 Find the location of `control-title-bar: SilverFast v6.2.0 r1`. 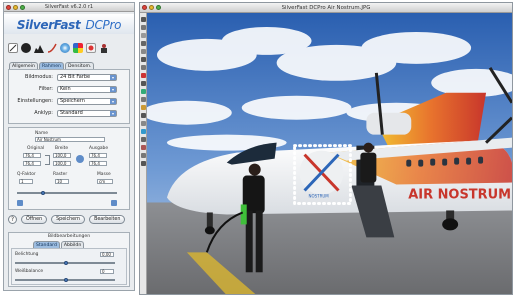

control-title-bar: SilverFast v6.2.0 r1 is located at coordinates (69, 7).